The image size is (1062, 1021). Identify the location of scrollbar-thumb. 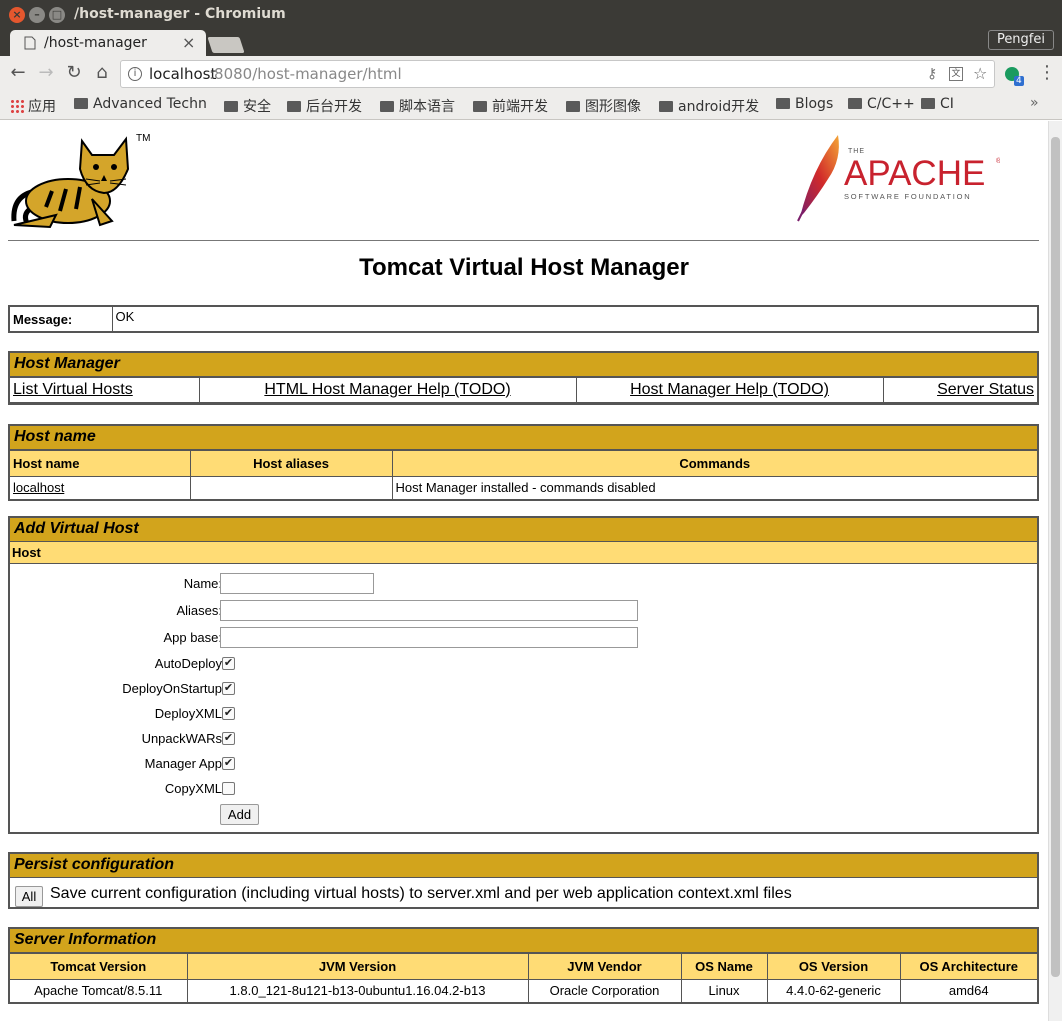
(1055, 557).